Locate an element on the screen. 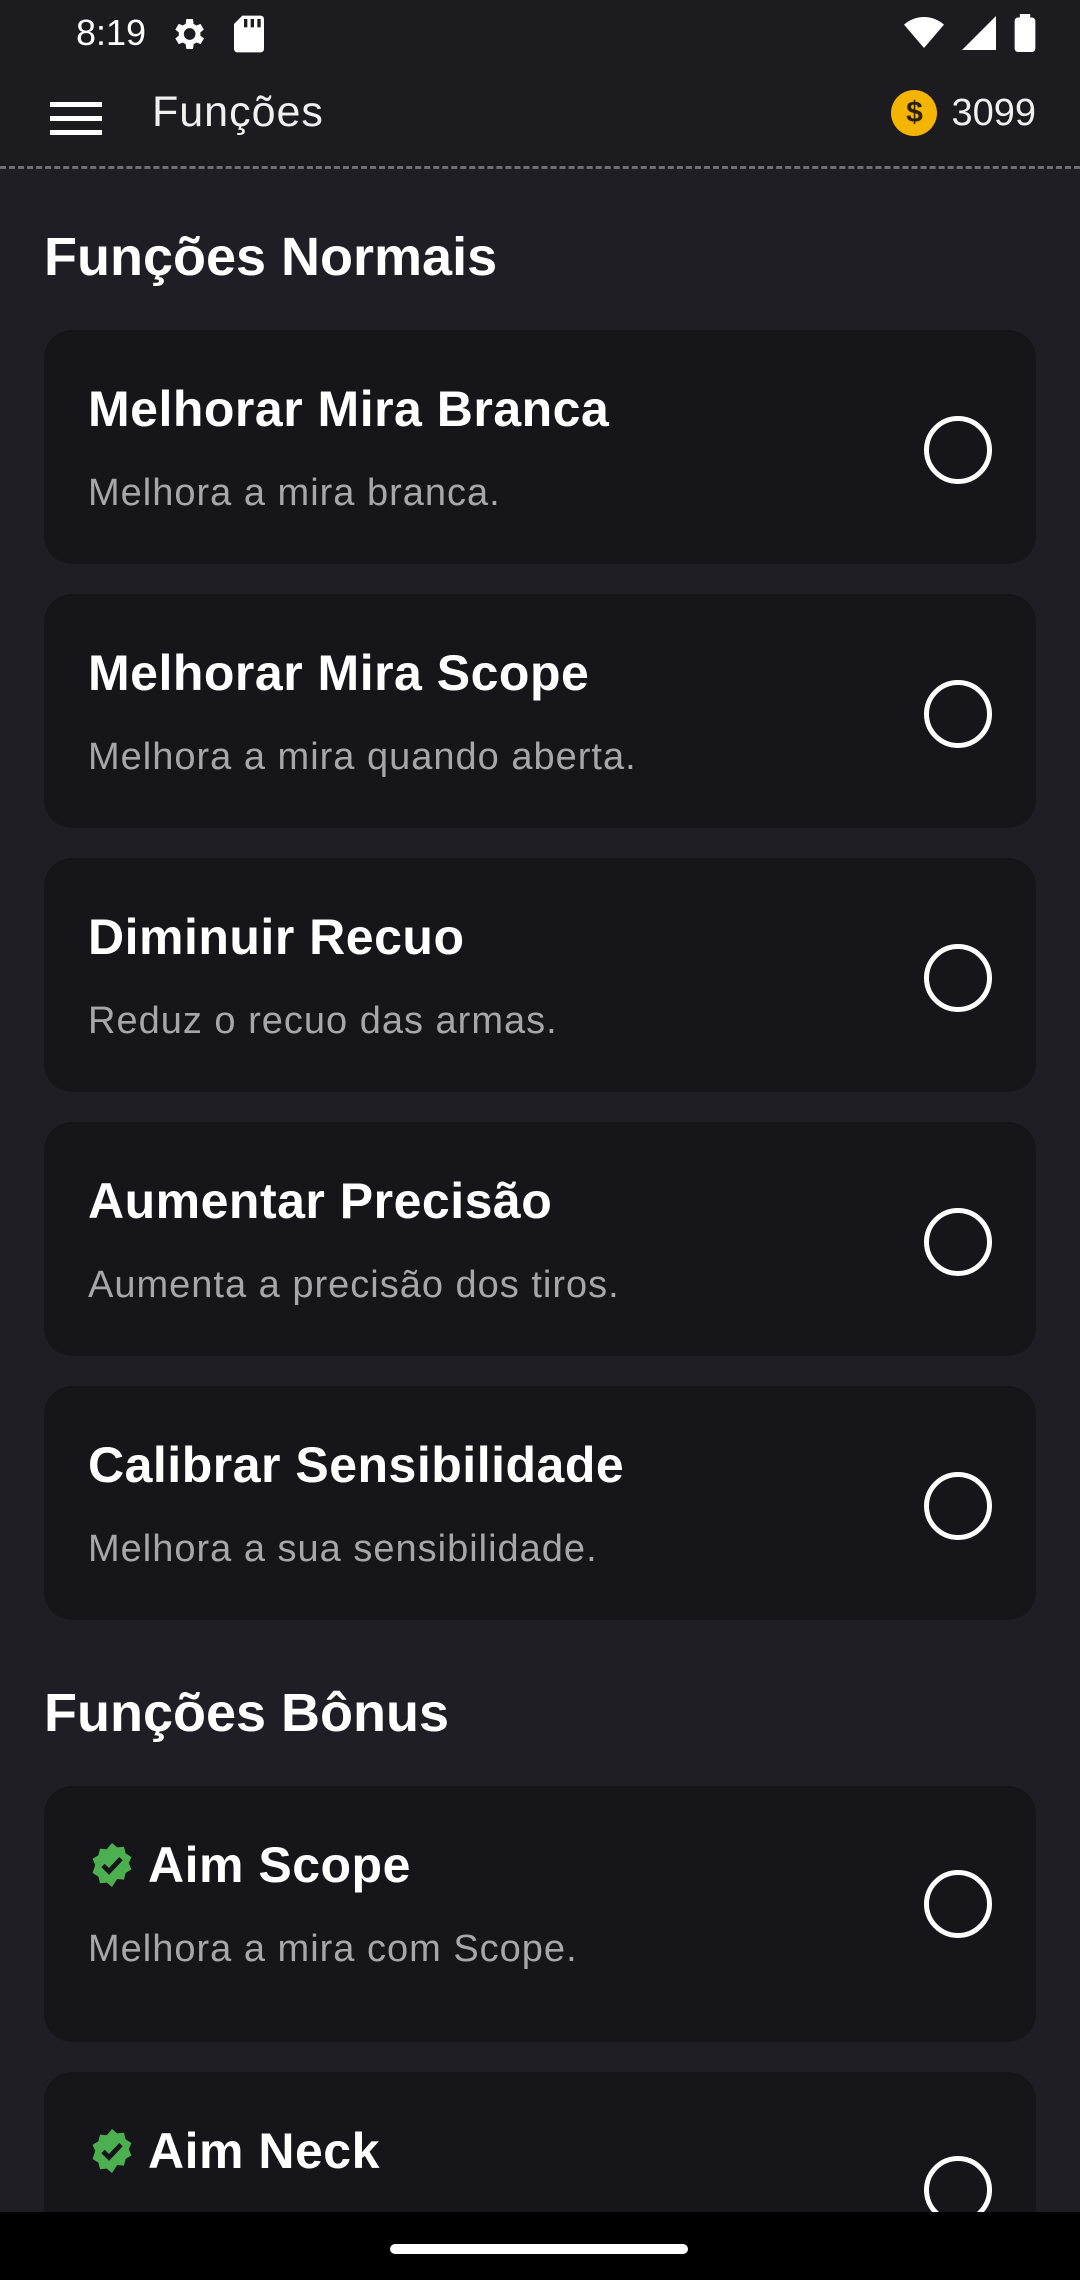  card-description: Melhora a mira branca. is located at coordinates (294, 493).